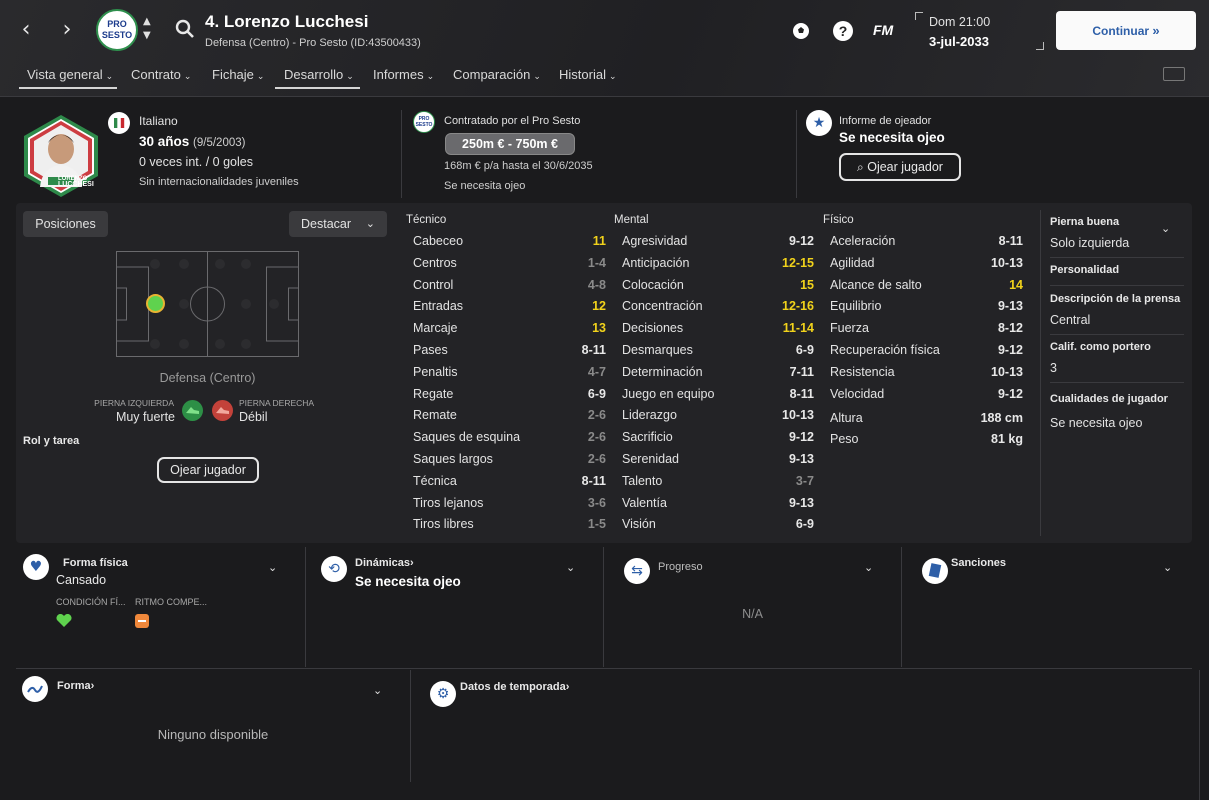  What do you see at coordinates (319, 74) in the screenshot?
I see `tab-desarrollo: Desarrollo ⌄` at bounding box center [319, 74].